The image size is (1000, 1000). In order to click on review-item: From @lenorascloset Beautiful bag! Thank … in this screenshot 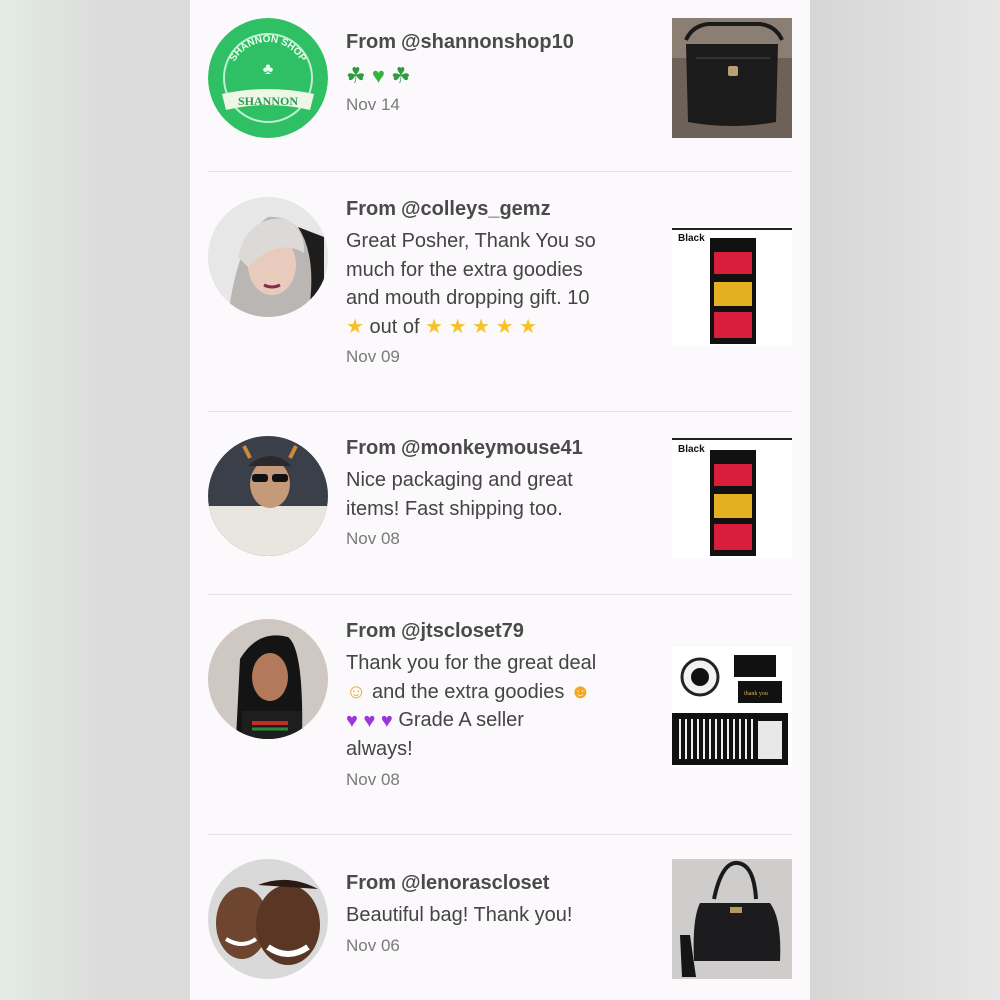, I will do `click(500, 917)`.